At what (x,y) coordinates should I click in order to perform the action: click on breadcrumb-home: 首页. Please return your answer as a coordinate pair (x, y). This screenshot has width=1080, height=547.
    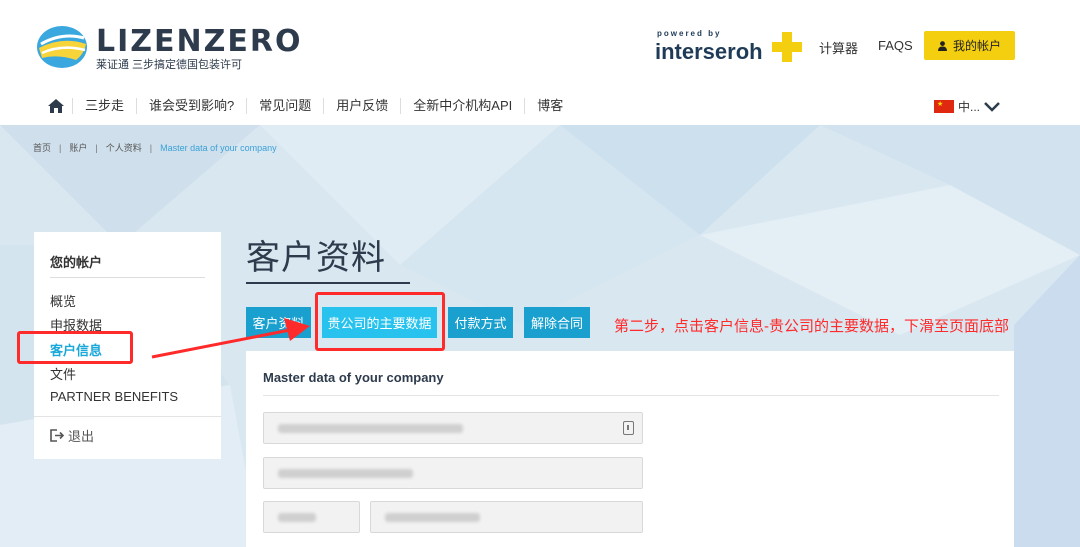
    Looking at the image, I should click on (42, 147).